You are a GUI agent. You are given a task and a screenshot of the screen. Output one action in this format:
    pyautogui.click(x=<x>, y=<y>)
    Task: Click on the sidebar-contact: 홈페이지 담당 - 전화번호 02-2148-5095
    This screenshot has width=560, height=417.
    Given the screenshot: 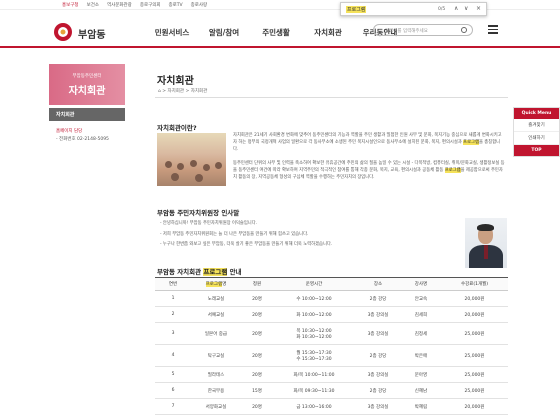 What is the action you would take?
    pyautogui.click(x=82, y=136)
    